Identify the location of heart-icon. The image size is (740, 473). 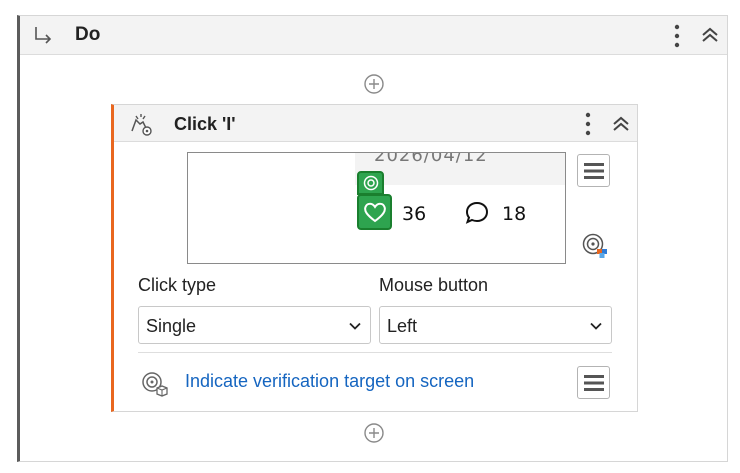
(375, 212).